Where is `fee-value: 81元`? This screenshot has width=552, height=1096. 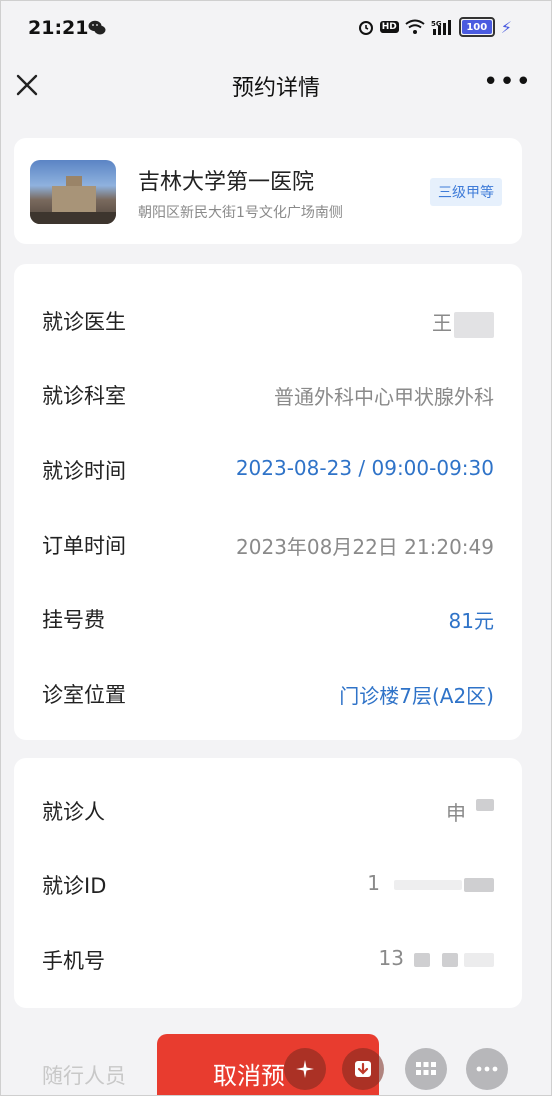
fee-value: 81元 is located at coordinates (471, 621).